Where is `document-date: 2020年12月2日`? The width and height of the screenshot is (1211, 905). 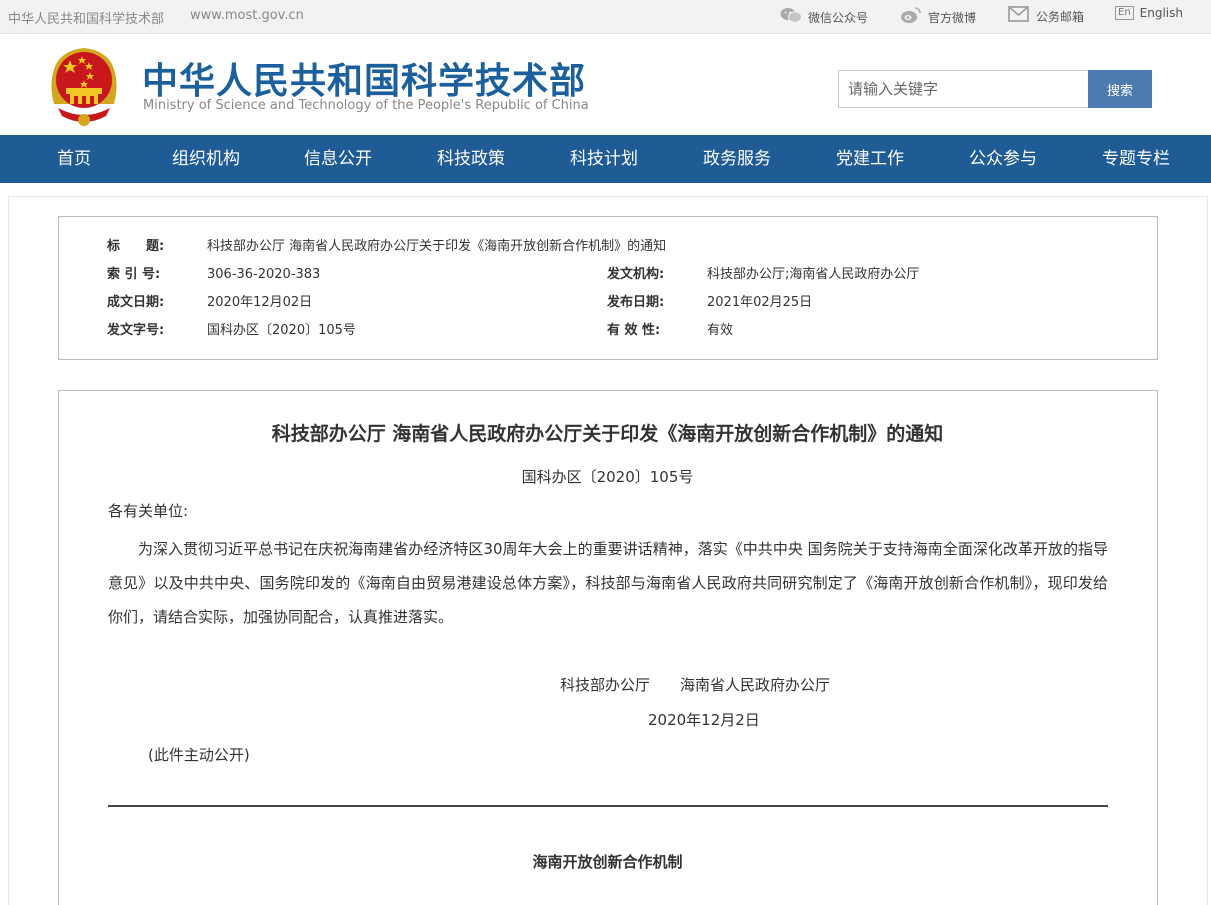
document-date: 2020年12月2日 is located at coordinates (704, 720).